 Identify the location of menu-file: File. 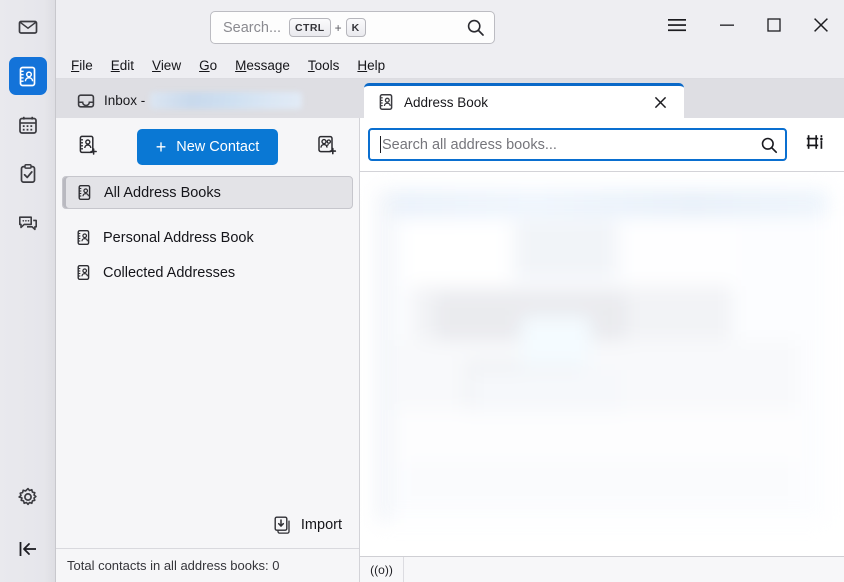
(82, 66).